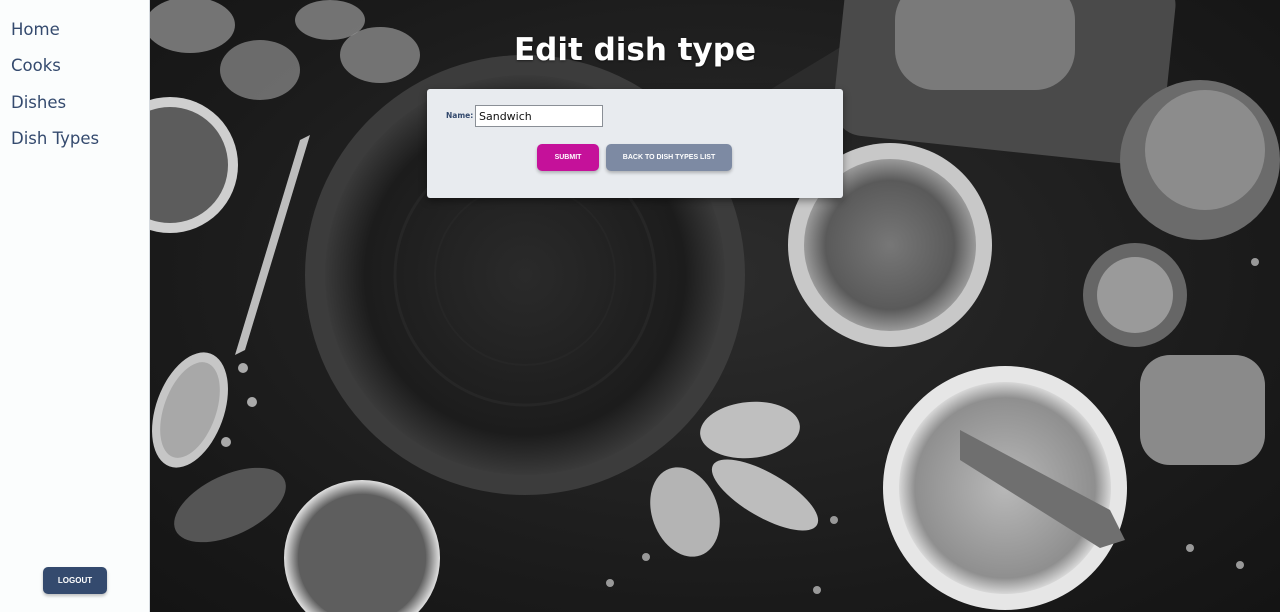 Image resolution: width=1280 pixels, height=612 pixels. Describe the element at coordinates (75, 580) in the screenshot. I see `logout-button: LOGOUT` at that location.